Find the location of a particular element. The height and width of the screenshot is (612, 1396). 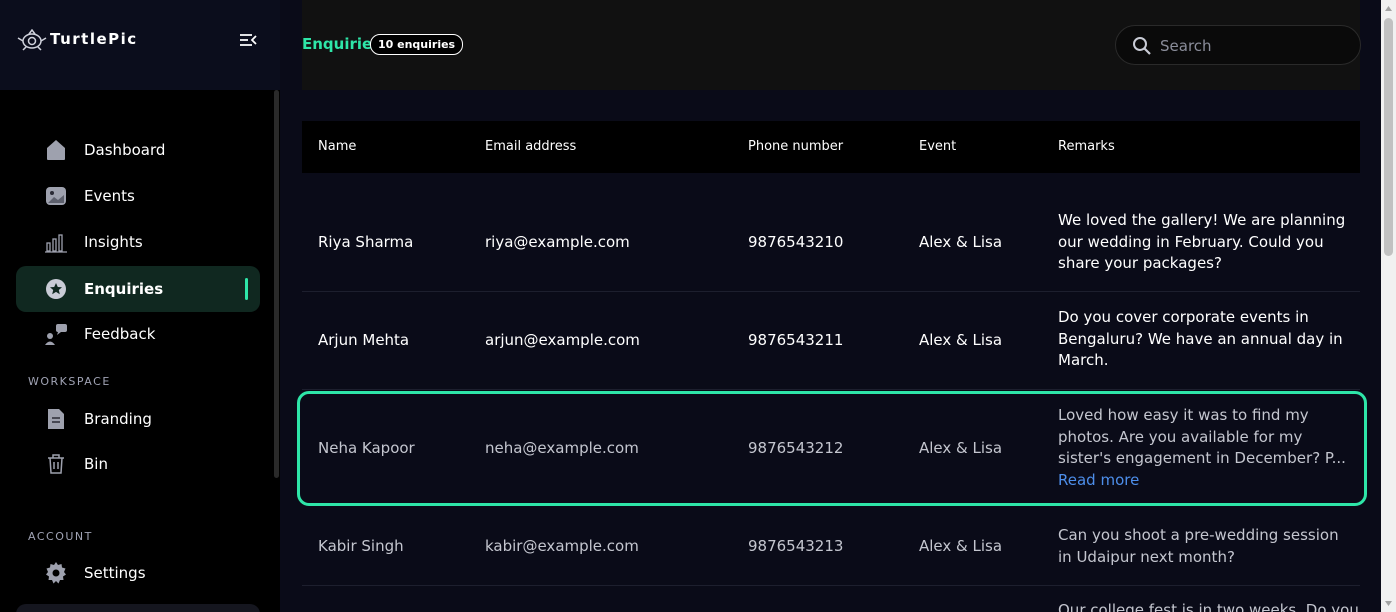

sidebar-item-feedback: Feedback is located at coordinates (138, 334).